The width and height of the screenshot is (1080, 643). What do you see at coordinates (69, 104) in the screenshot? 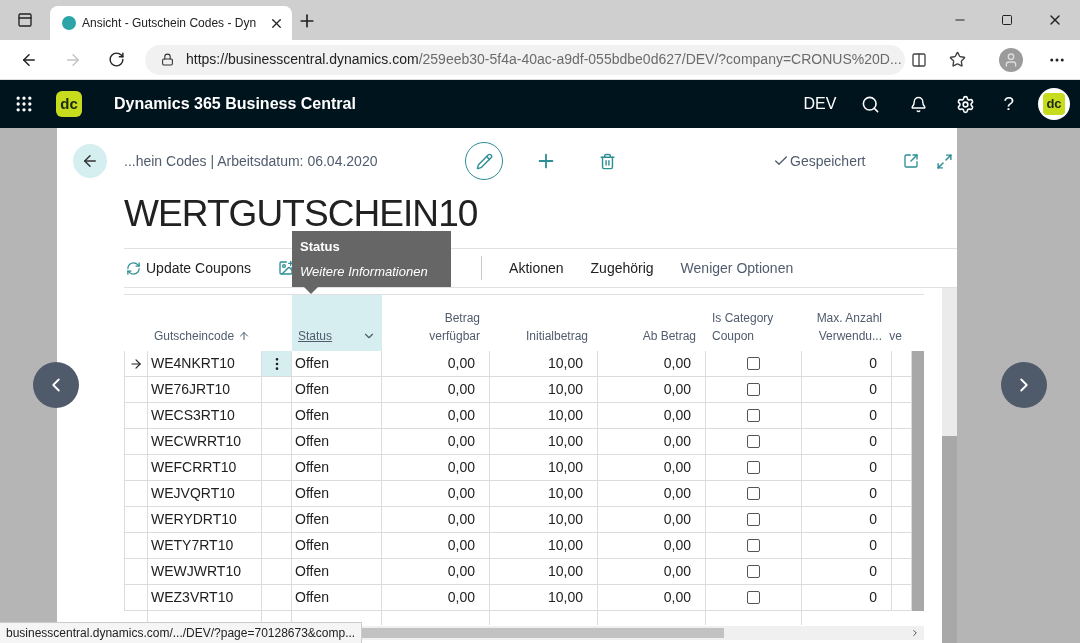
I see `logo: dc` at bounding box center [69, 104].